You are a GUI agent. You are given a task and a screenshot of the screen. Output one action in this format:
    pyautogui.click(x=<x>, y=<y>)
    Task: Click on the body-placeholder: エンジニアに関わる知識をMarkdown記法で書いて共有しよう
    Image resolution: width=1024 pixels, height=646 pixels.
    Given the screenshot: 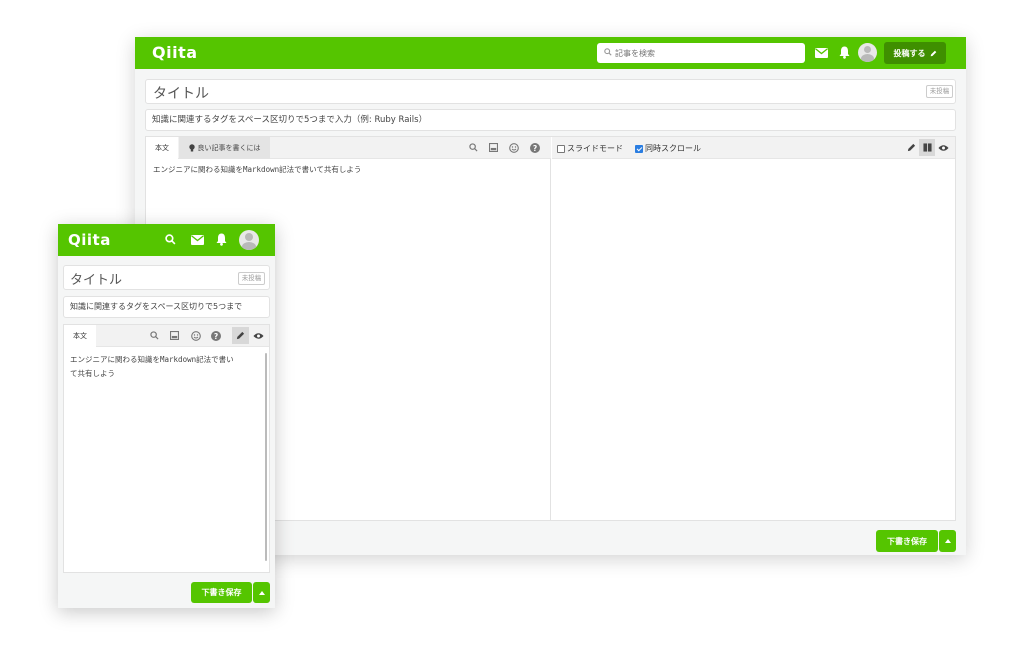 What is the action you would take?
    pyautogui.click(x=257, y=169)
    